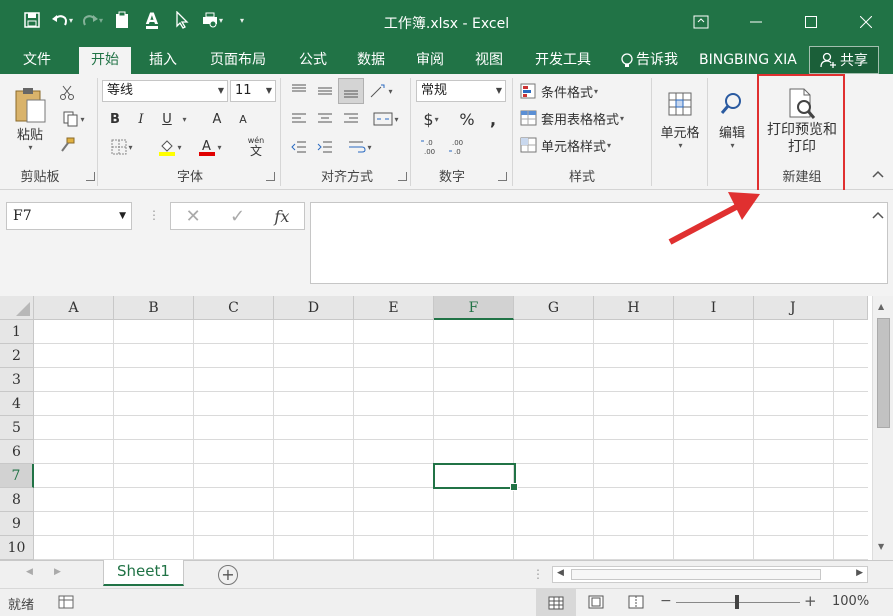 This screenshot has width=893, height=616. What do you see at coordinates (599, 243) in the screenshot?
I see `formula-input` at bounding box center [599, 243].